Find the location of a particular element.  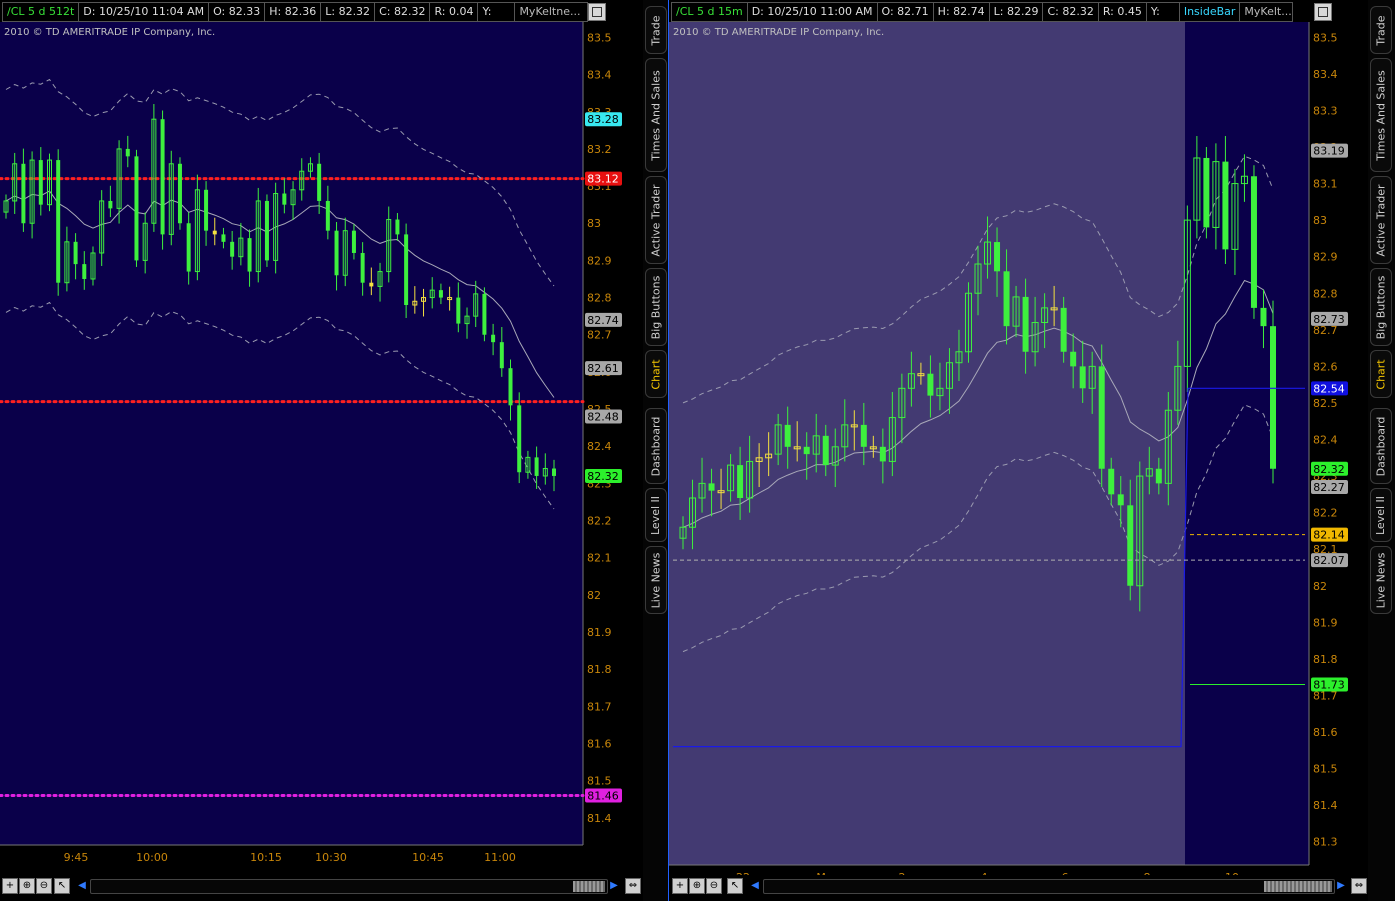

tab-live-news-right: Live News is located at coordinates (1381, 580).